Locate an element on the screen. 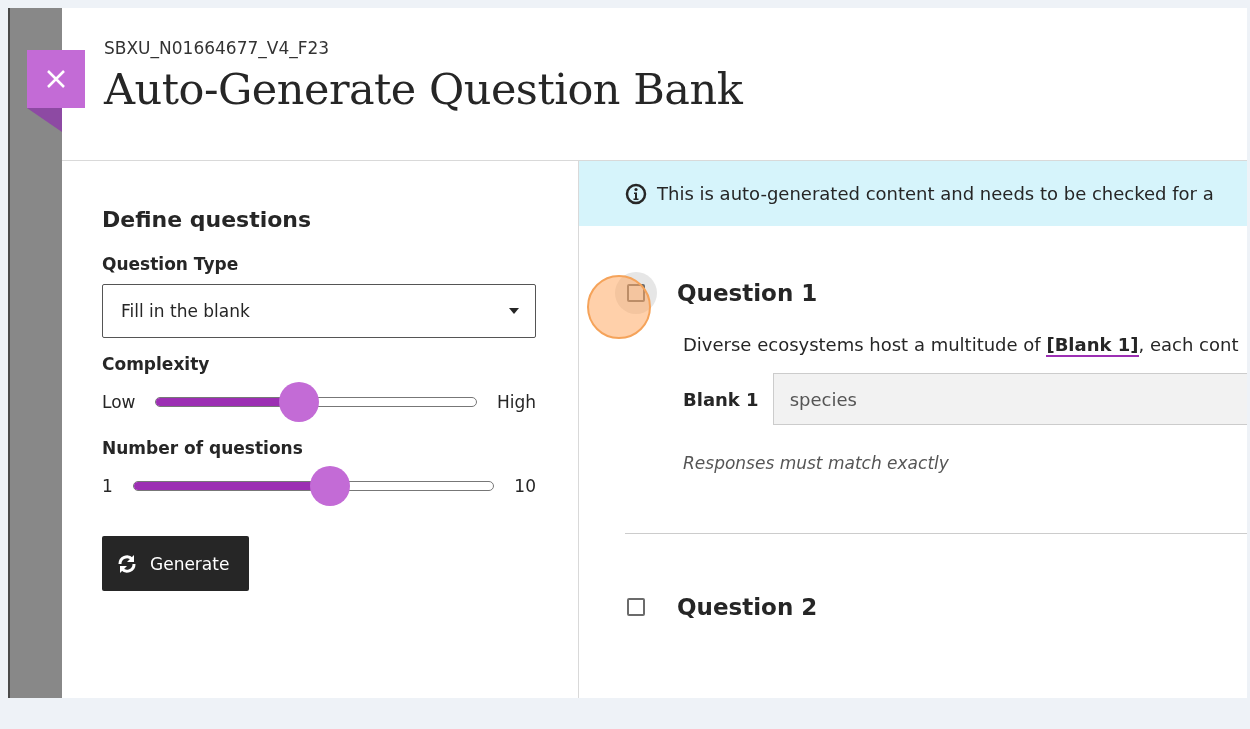  page-title: Auto-Generate Question Bank is located at coordinates (424, 89).